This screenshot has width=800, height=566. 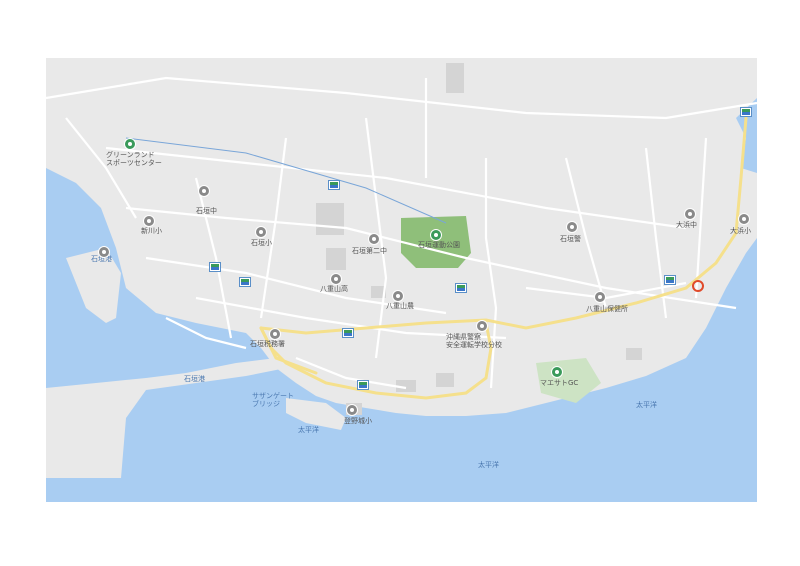 What do you see at coordinates (474, 341) in the screenshot?
I see `label-police-school: 沖縄県警察 安全運転学校分校` at bounding box center [474, 341].